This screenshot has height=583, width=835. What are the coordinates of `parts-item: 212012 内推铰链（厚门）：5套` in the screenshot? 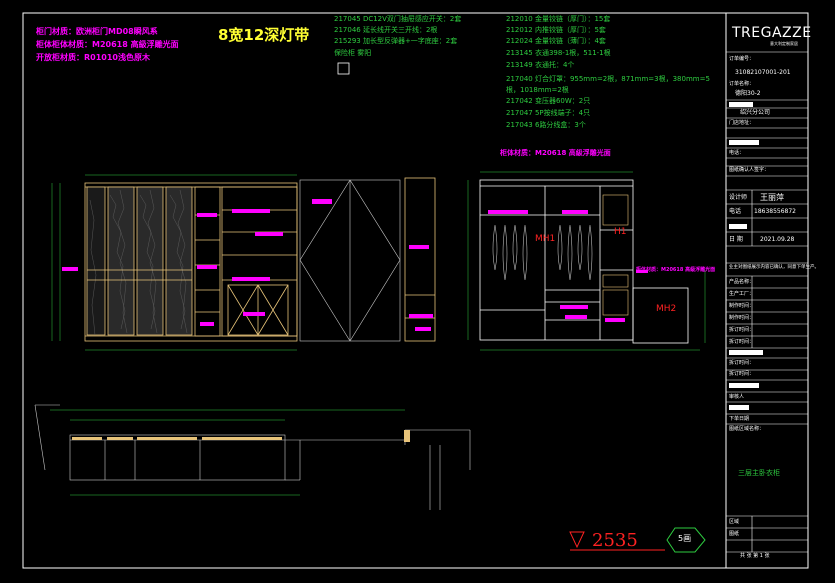 It's located at (556, 30).